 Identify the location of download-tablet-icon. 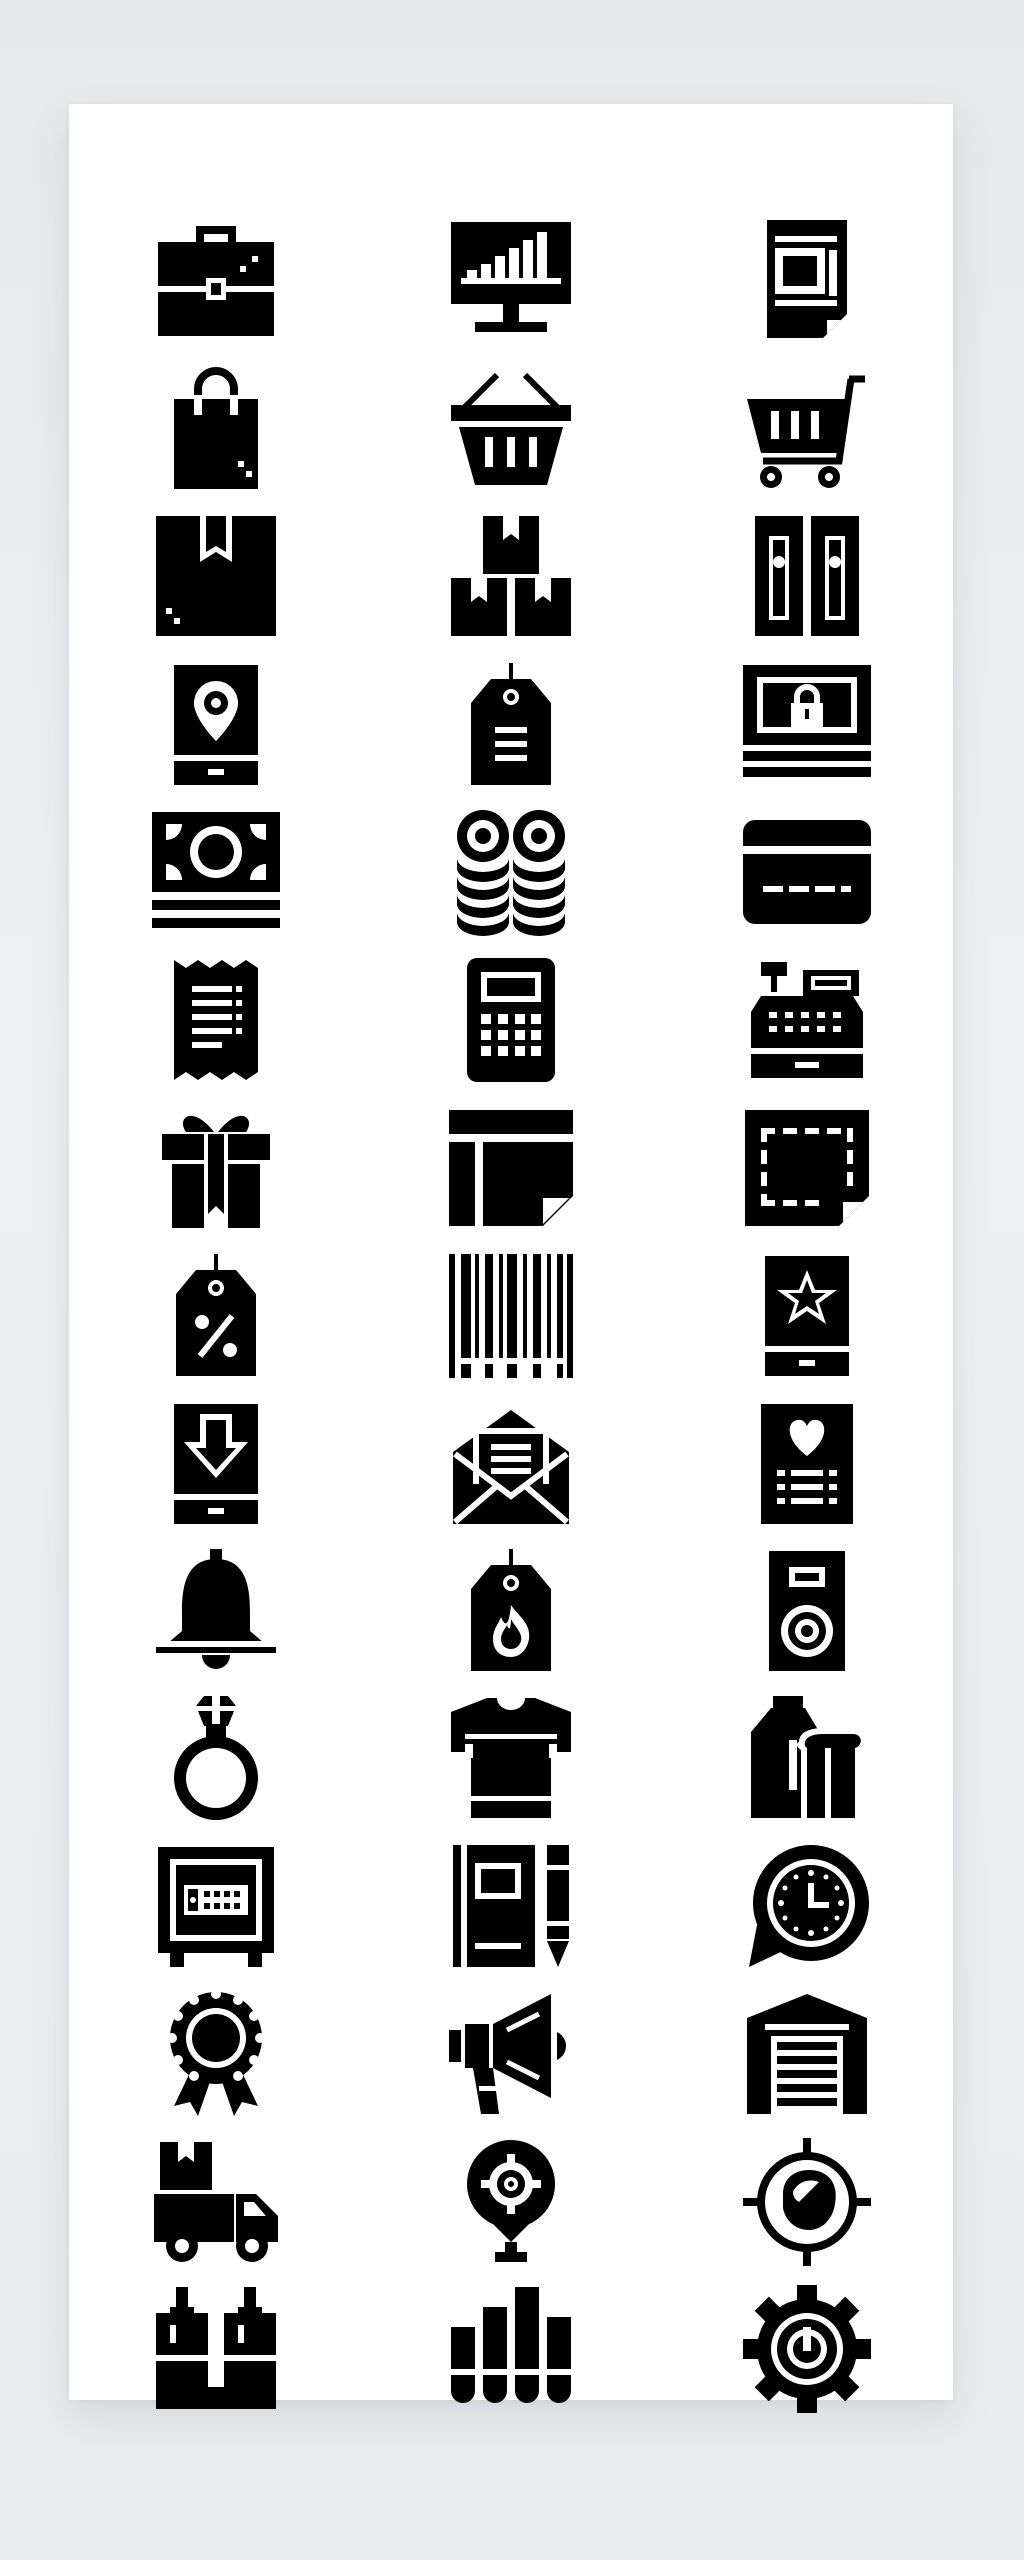
(216, 1464).